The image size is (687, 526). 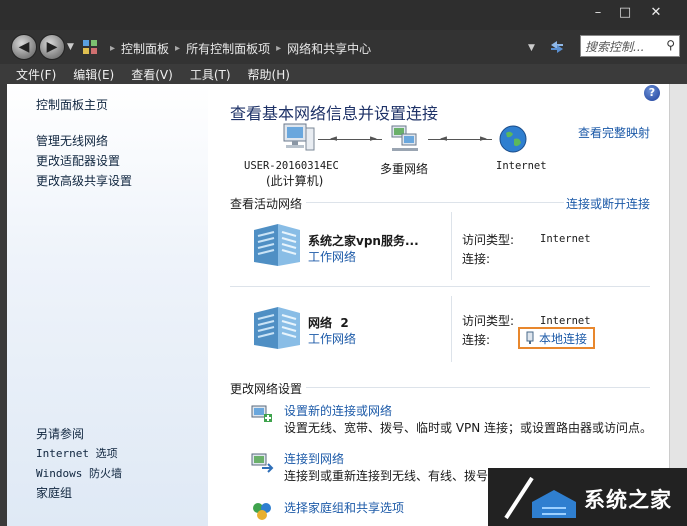 What do you see at coordinates (291, 166) in the screenshot?
I see `computer-name: USER-20160314EC` at bounding box center [291, 166].